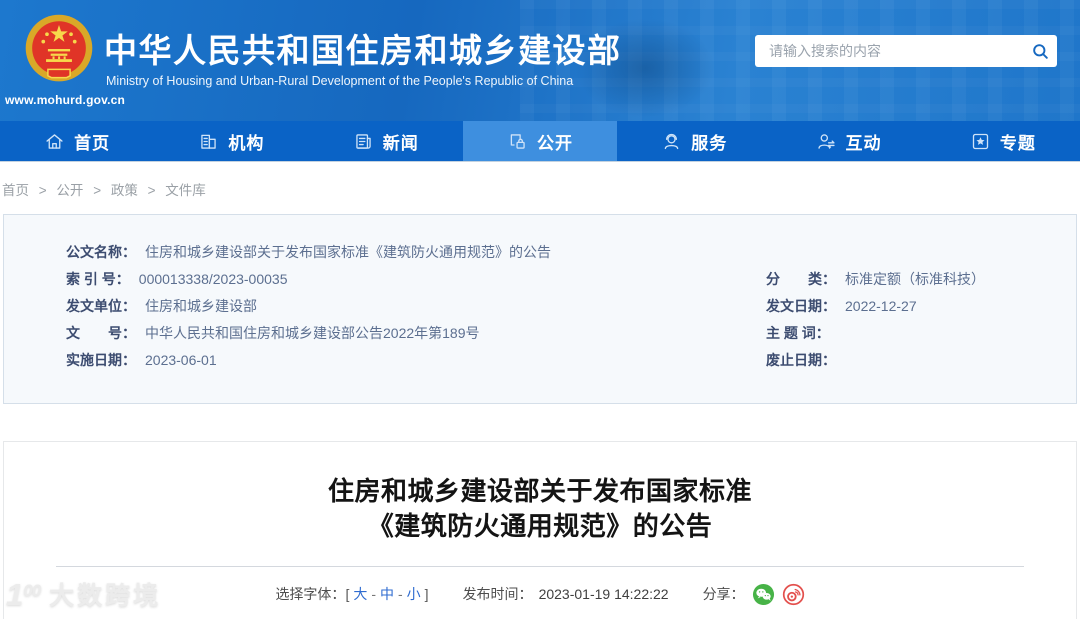 The height and width of the screenshot is (619, 1080). What do you see at coordinates (387, 594) in the screenshot?
I see `font-size-medium-link: 中` at bounding box center [387, 594].